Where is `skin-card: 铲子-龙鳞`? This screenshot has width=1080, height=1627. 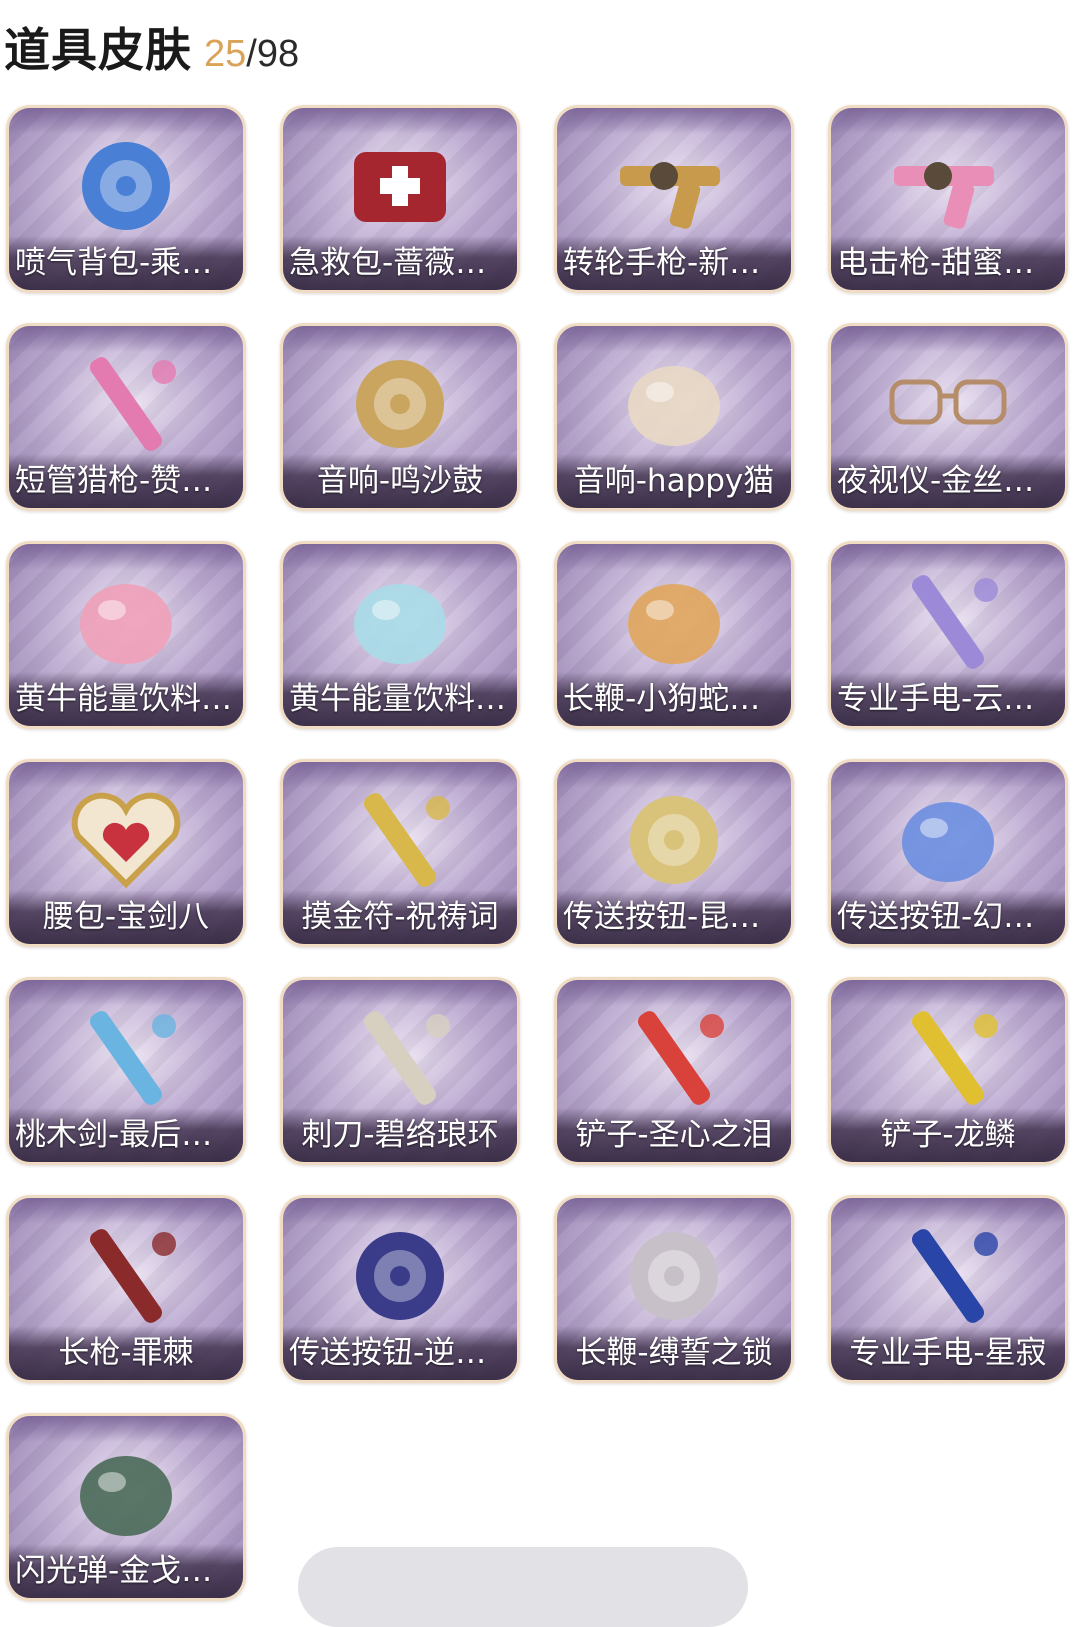
skin-card: 铲子-龙鳞 is located at coordinates (948, 1071).